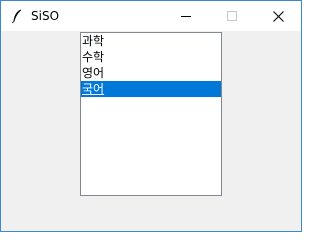 The height and width of the screenshot is (240, 320). I want to click on title-bar: SiSO, so click(151, 16).